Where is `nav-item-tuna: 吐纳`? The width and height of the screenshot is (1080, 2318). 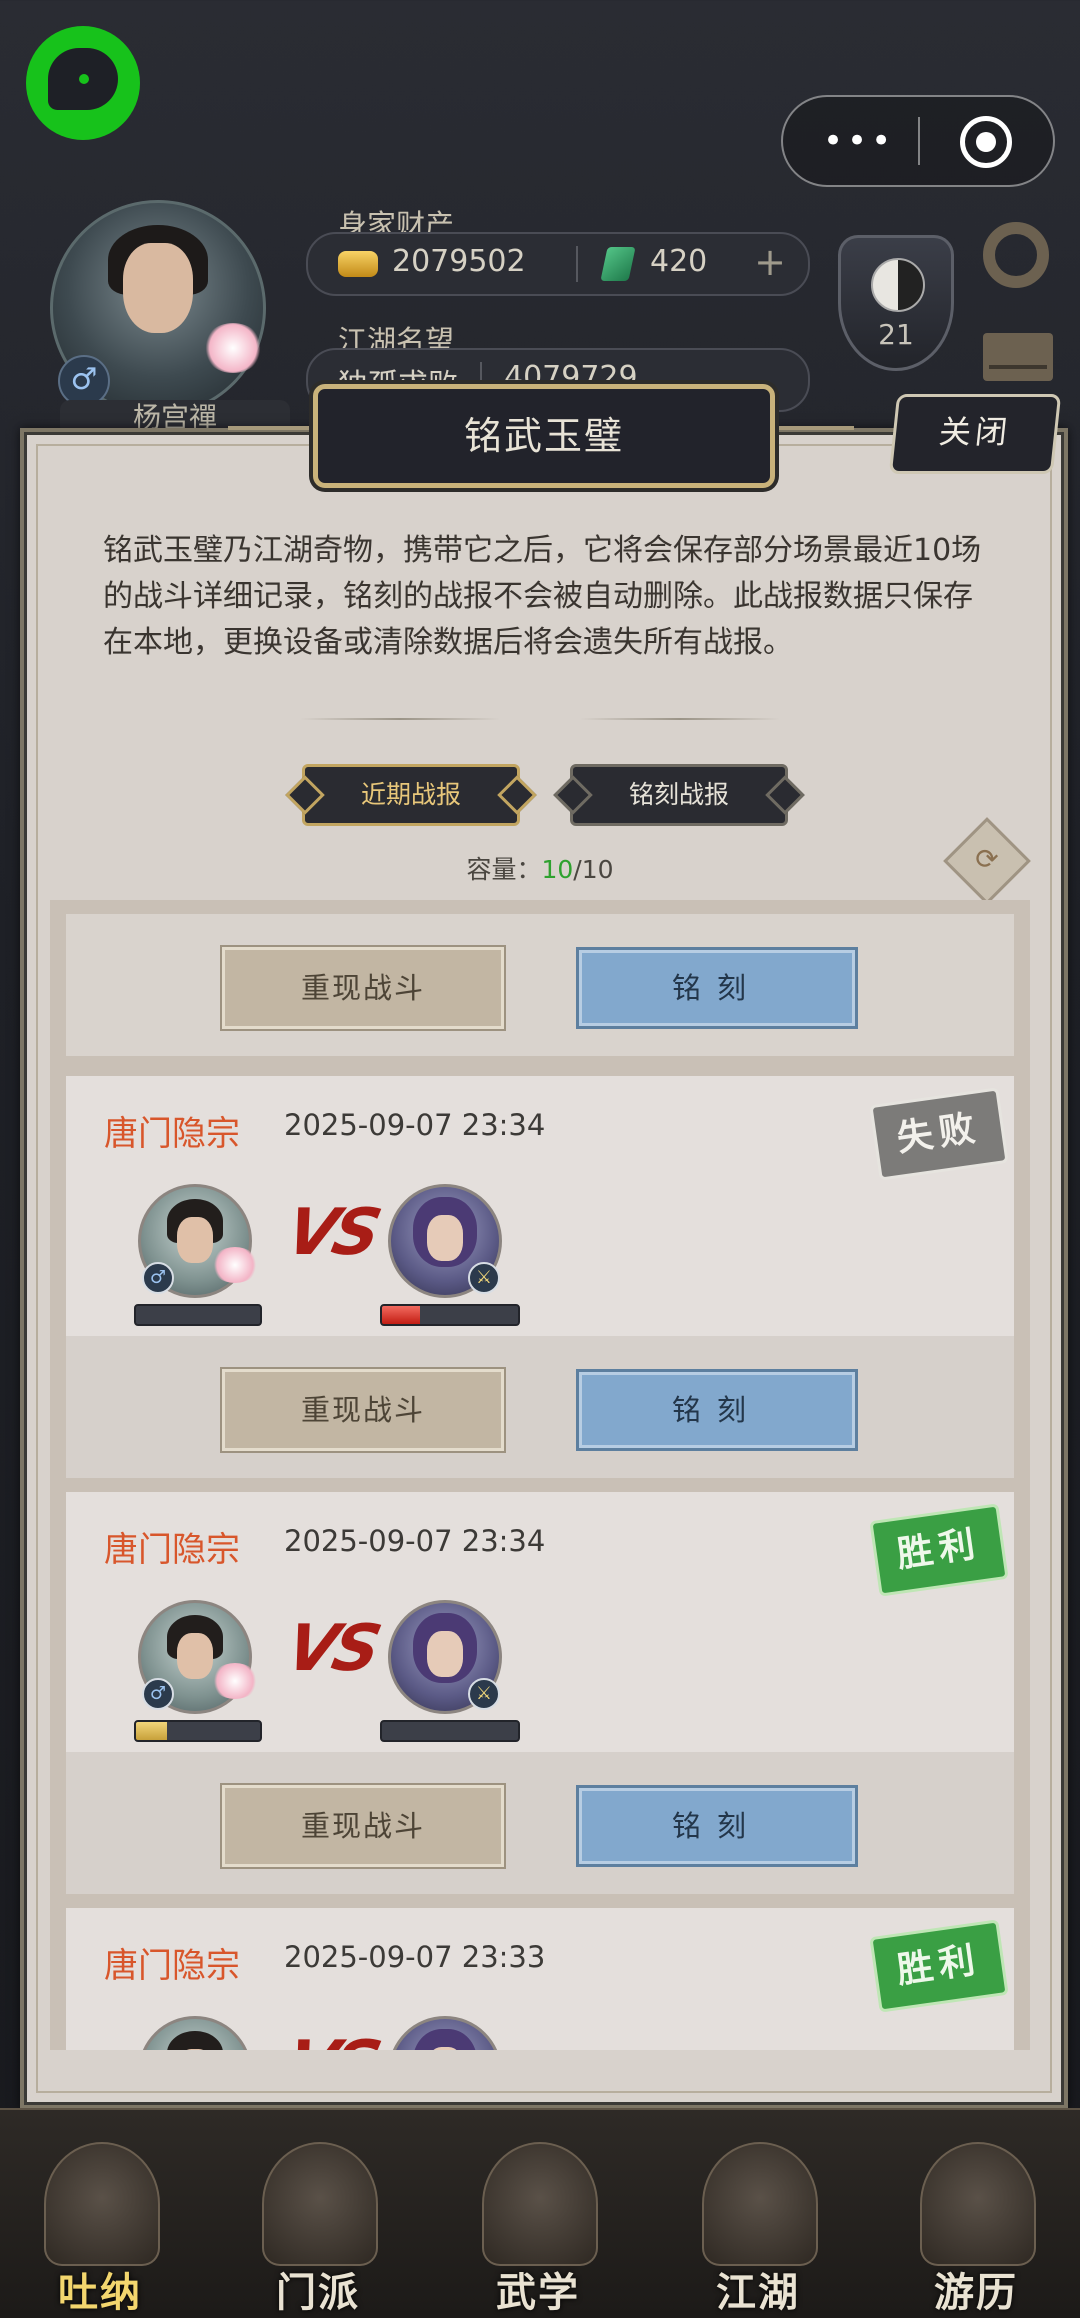
nav-item-tuna: 吐纳 is located at coordinates (100, 2223).